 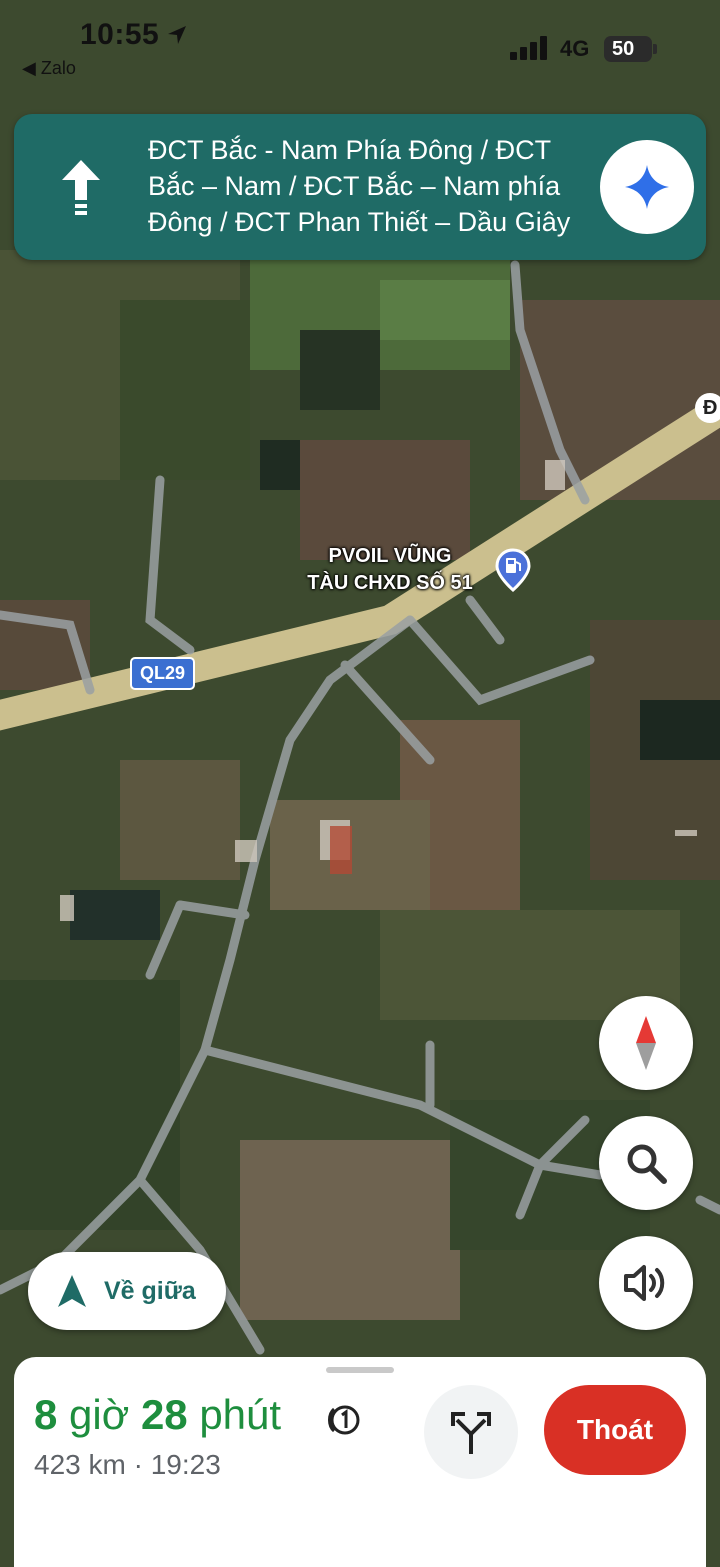 What do you see at coordinates (623, 48) in the screenshot?
I see `battery-level: 50` at bounding box center [623, 48].